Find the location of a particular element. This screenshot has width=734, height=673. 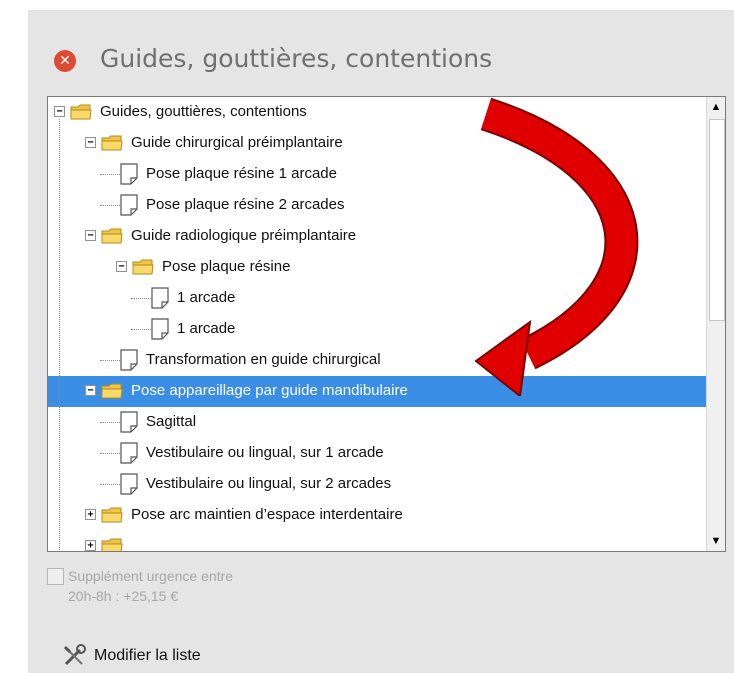

urgent-supplement-checkbox is located at coordinates (55, 576).